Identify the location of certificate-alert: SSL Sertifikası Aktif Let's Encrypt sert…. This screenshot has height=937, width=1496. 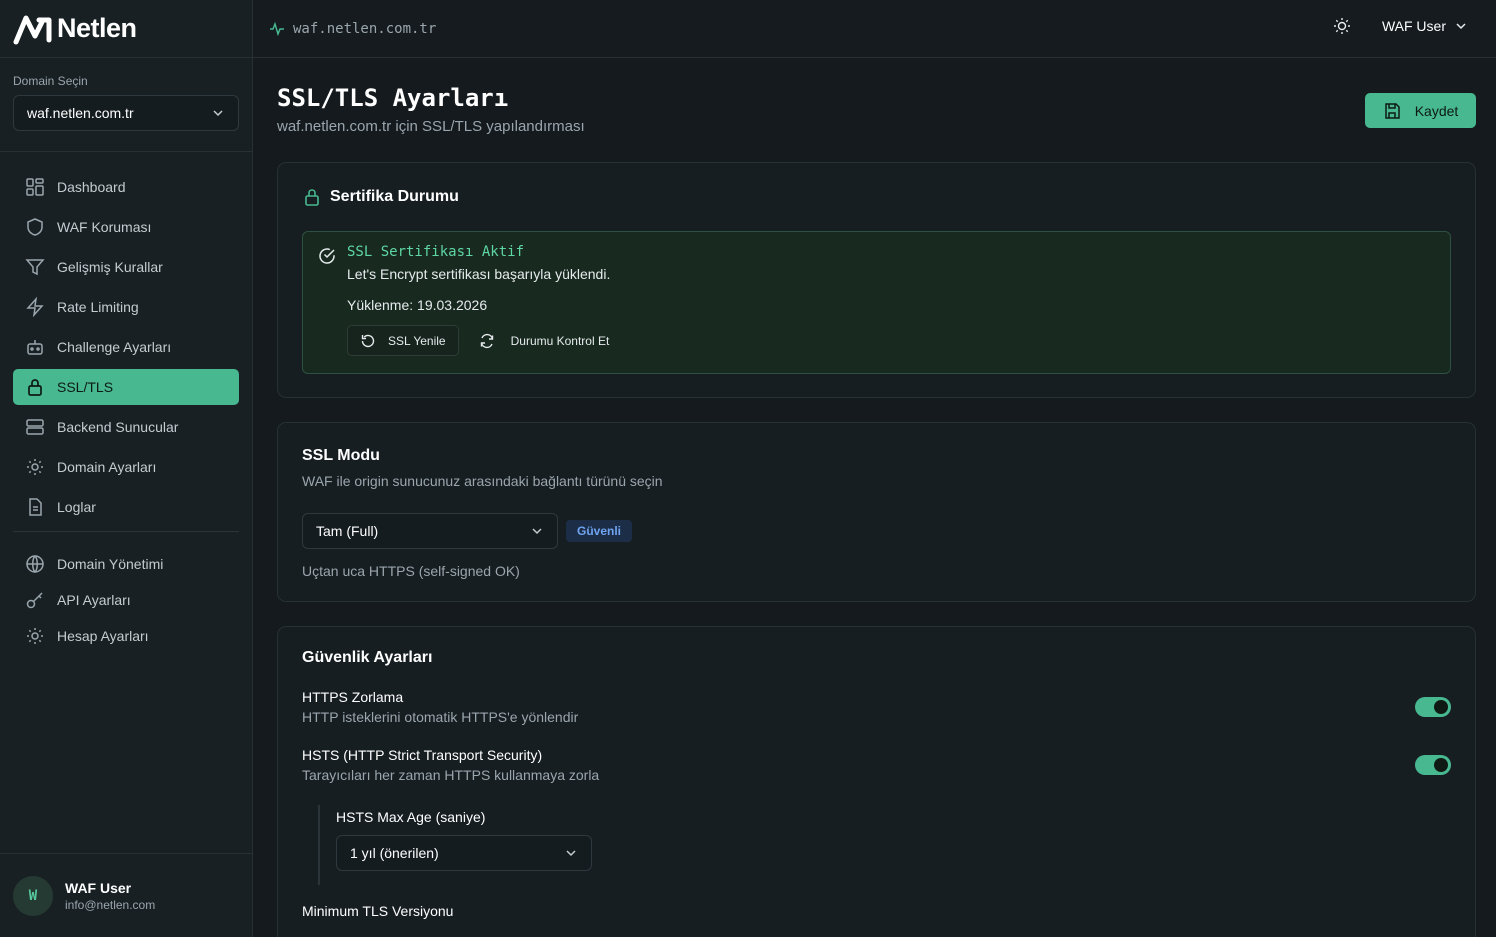
(876, 302).